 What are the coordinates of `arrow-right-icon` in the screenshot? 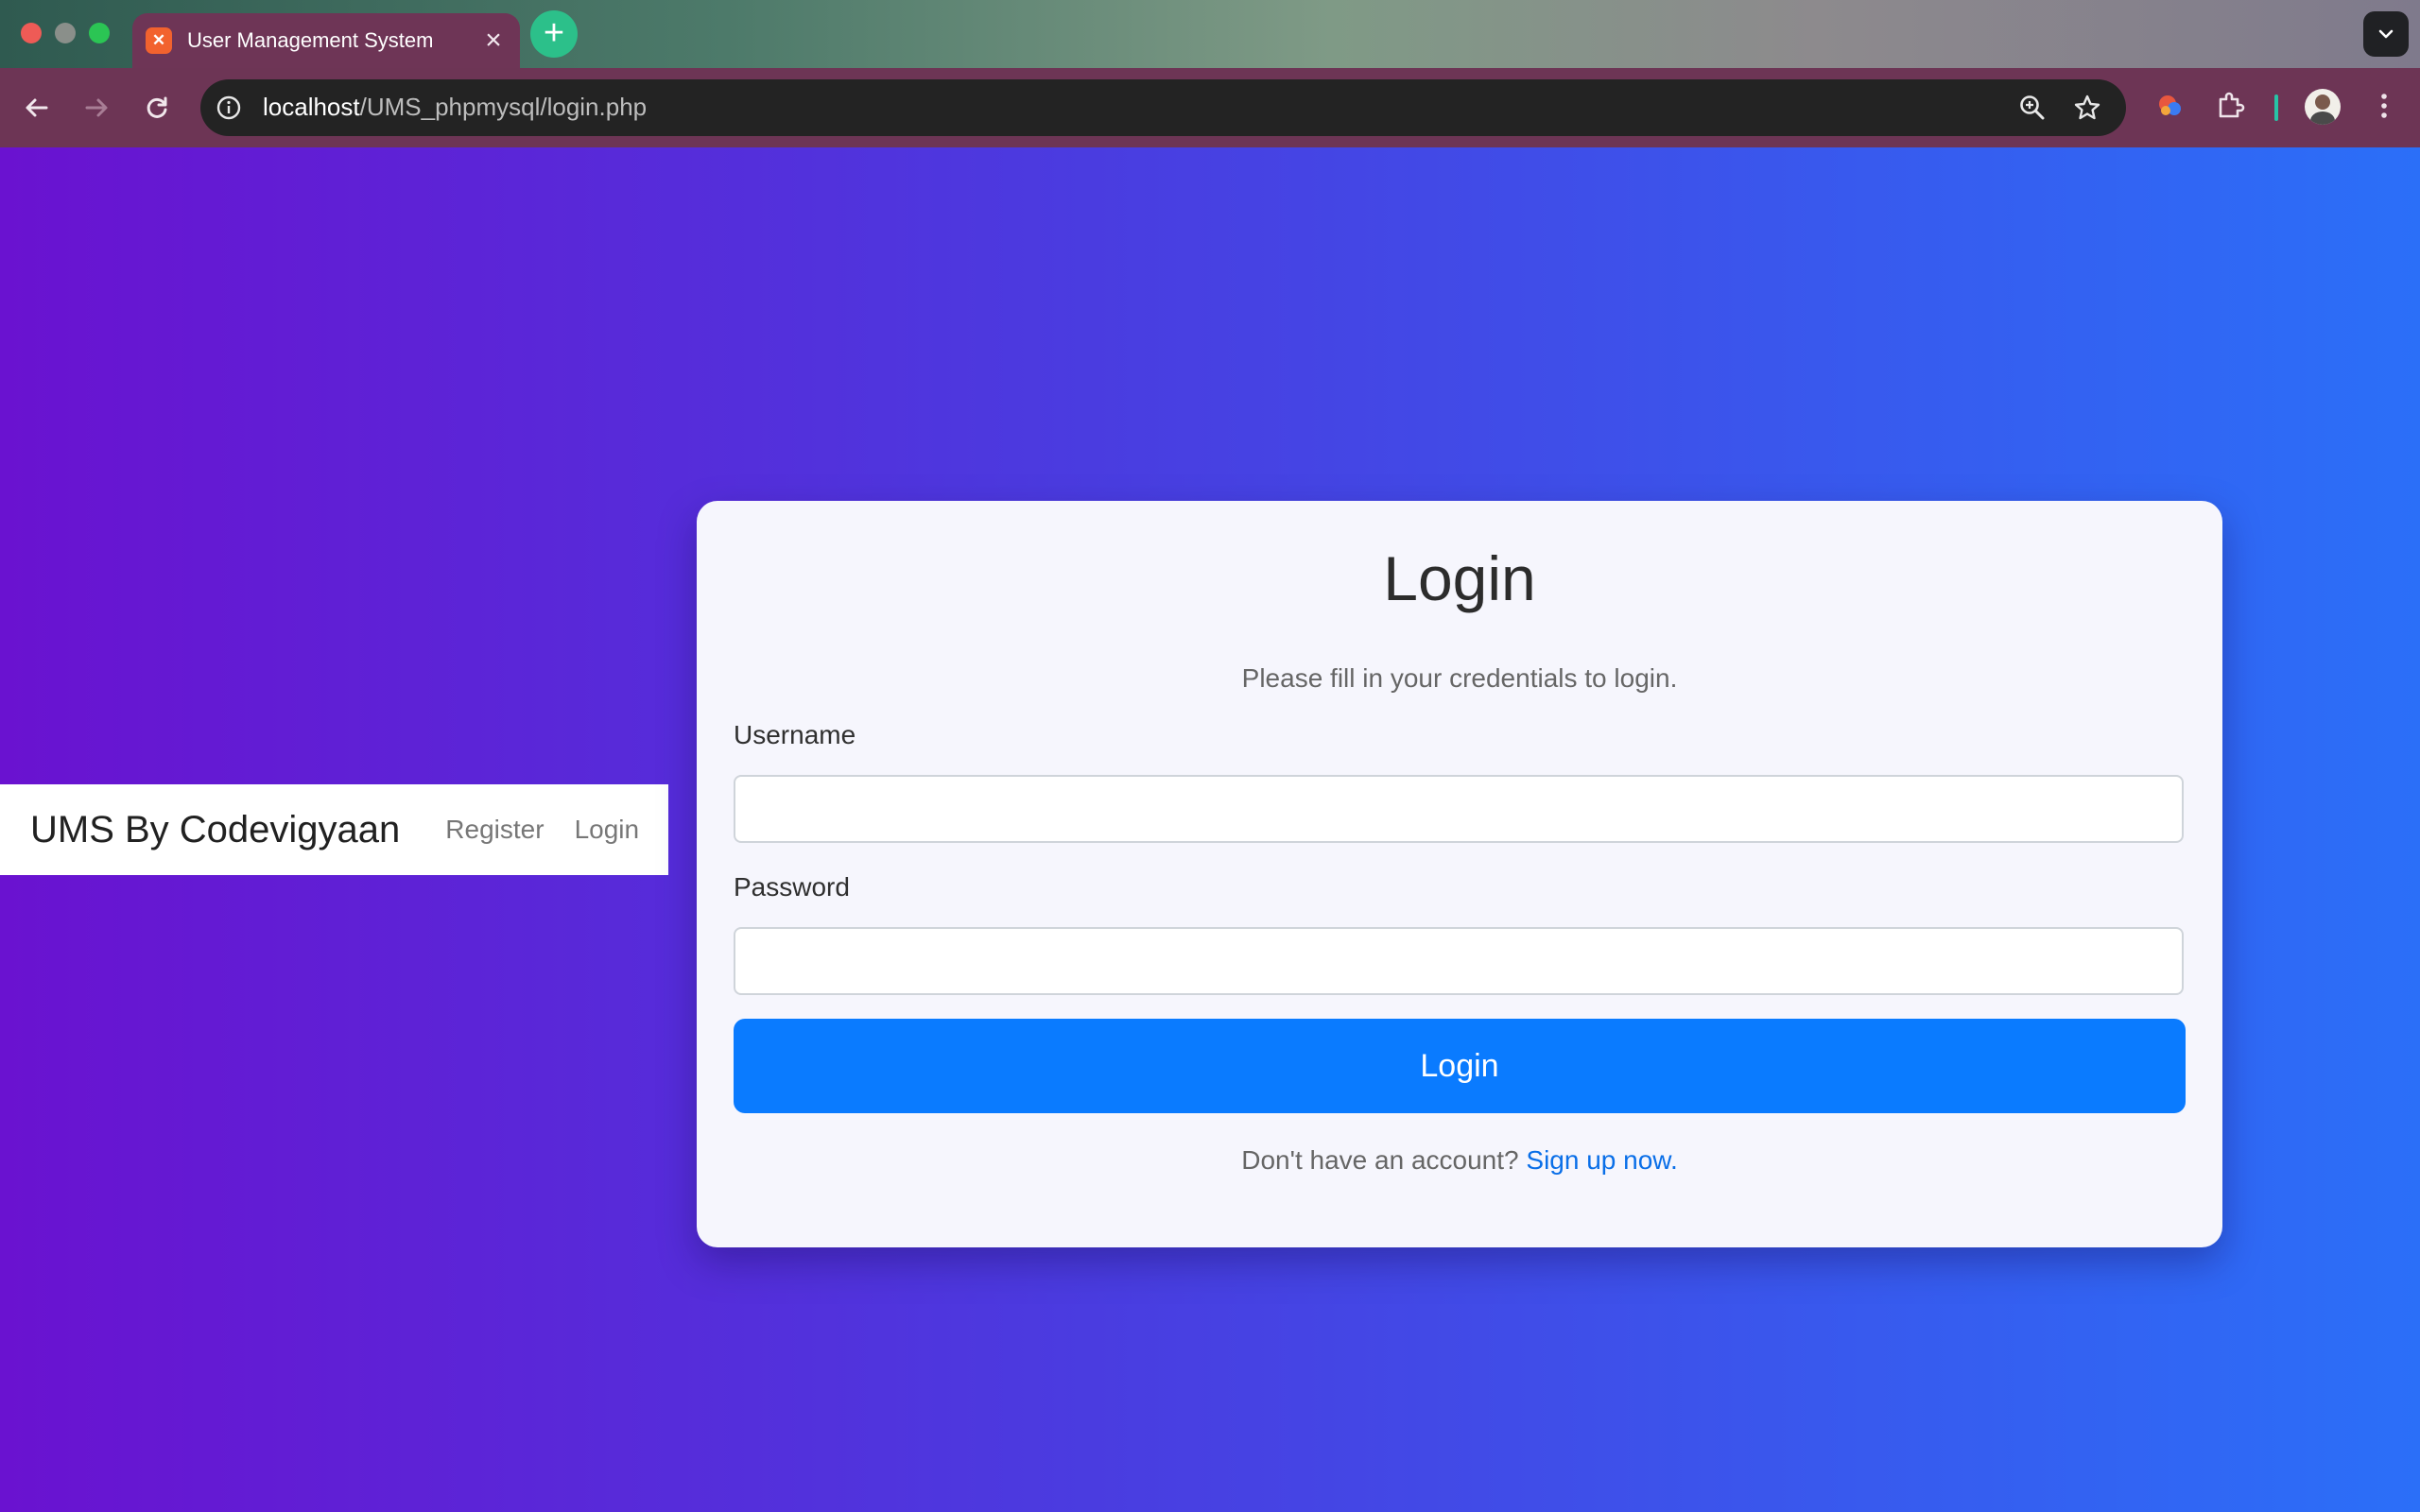 It's located at (96, 107).